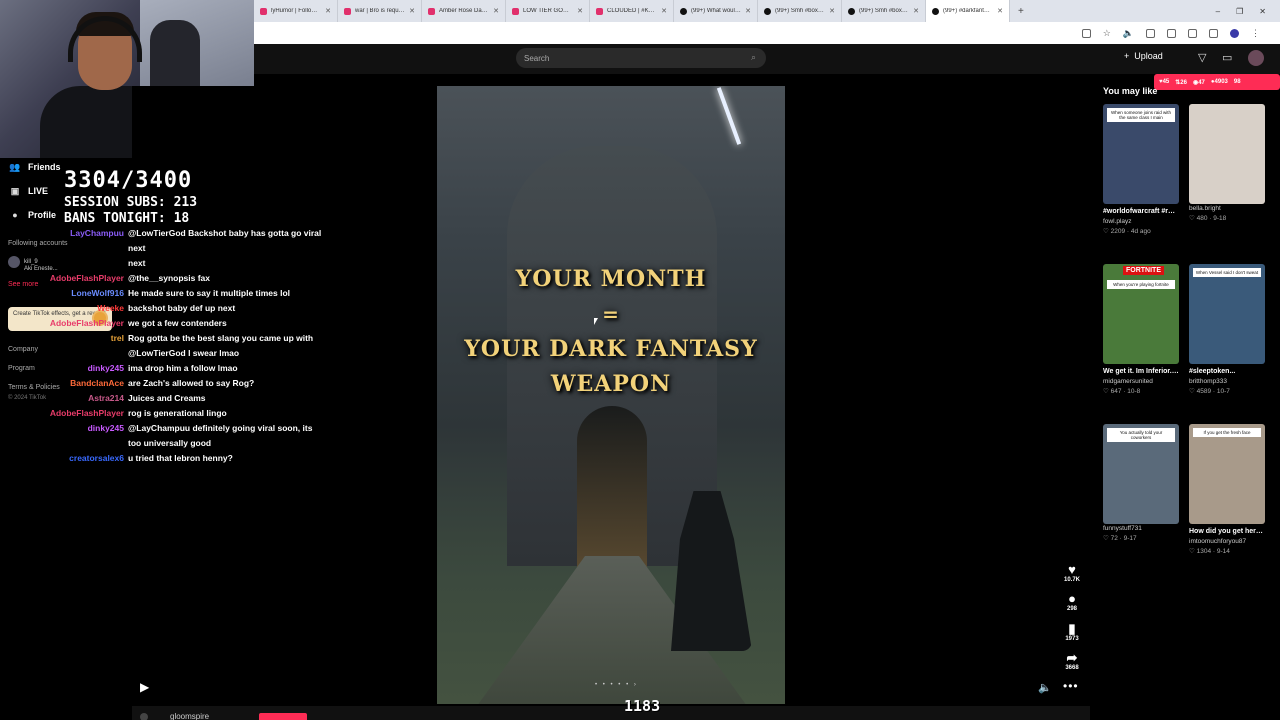 This screenshot has width=1280, height=720. Describe the element at coordinates (1072, 639) in the screenshot. I see `save-count: 1973` at that location.